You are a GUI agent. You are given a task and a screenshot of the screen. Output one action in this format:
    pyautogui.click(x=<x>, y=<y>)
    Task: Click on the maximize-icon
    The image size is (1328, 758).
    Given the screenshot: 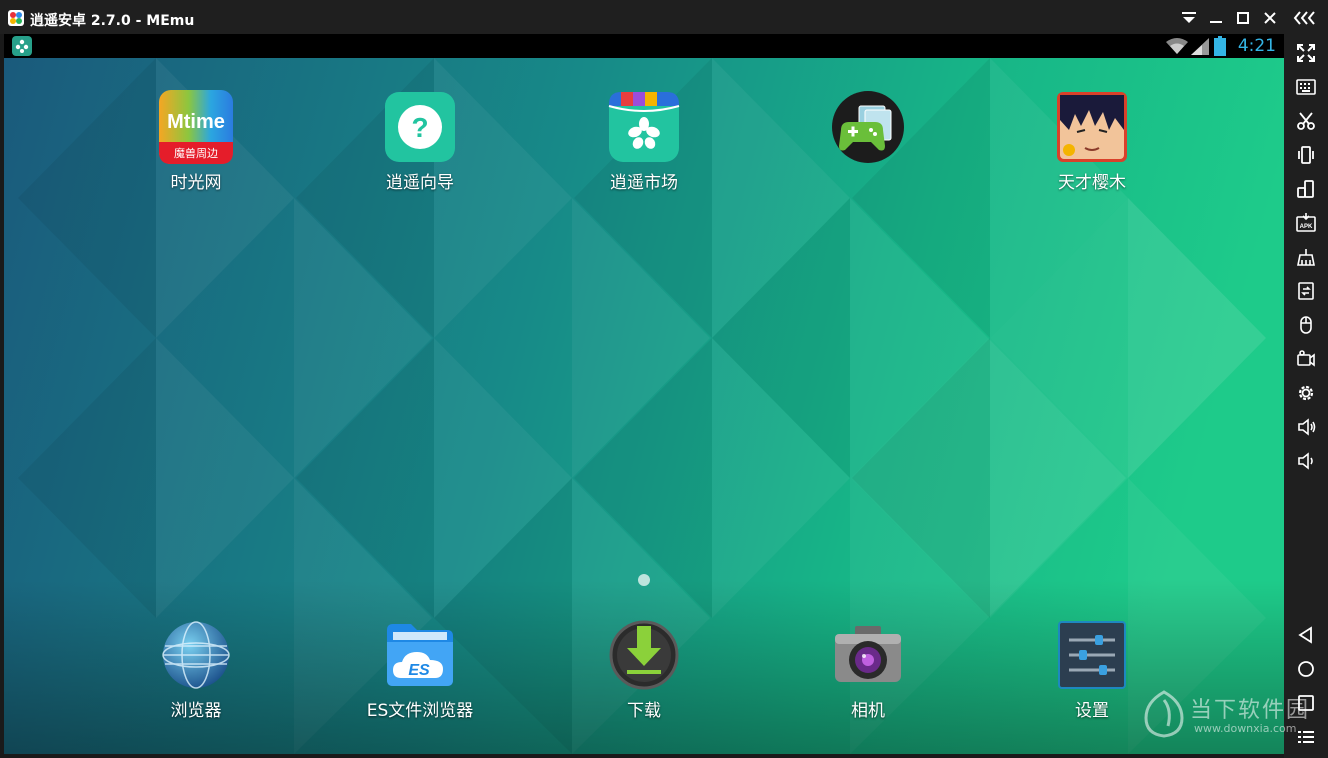 What is the action you would take?
    pyautogui.click(x=1243, y=18)
    